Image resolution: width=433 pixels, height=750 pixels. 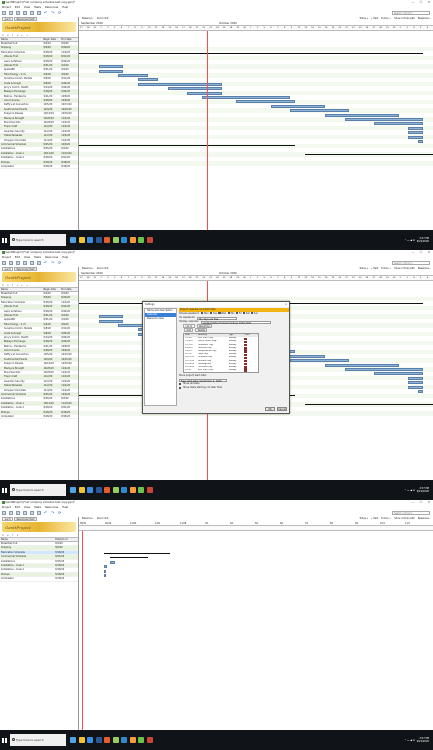 I want to click on column-name: Name, so click(x=21, y=289).